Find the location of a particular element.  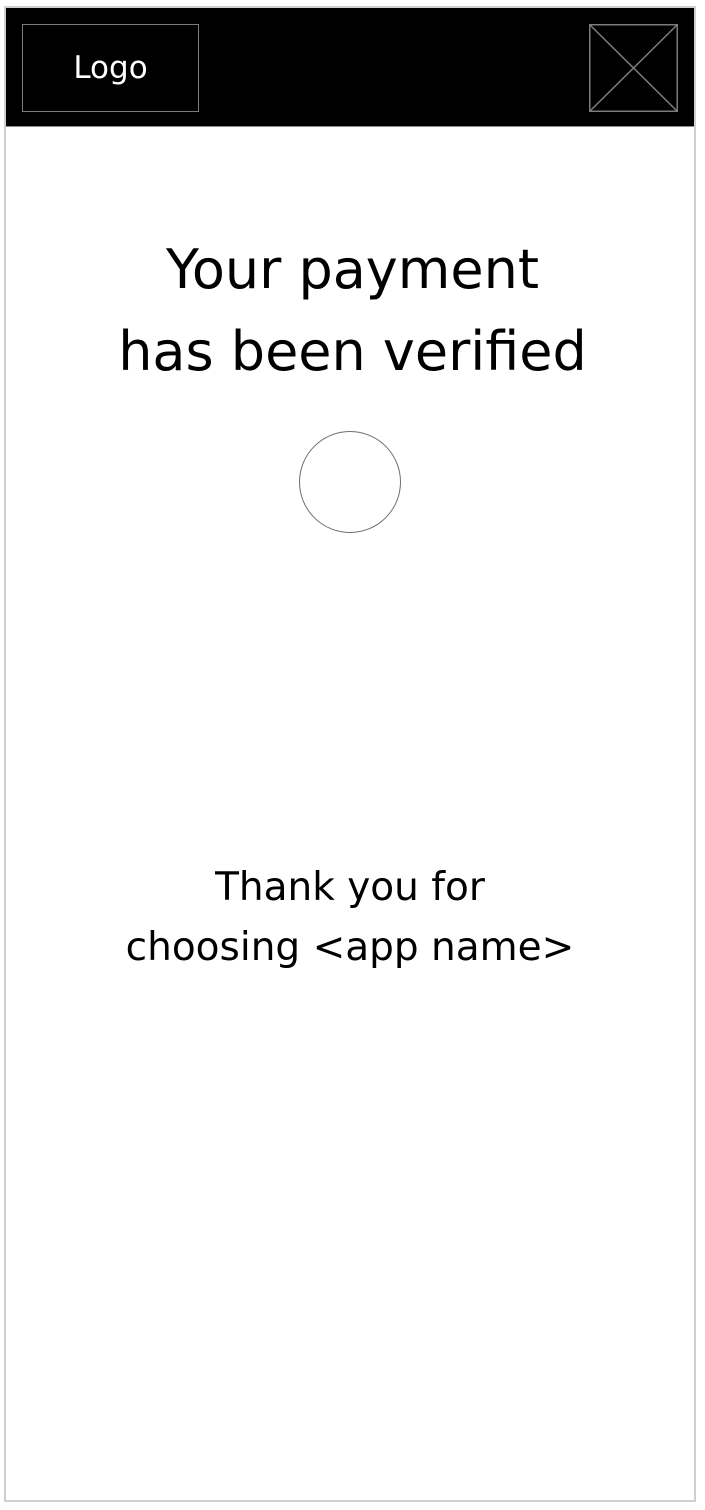

title-line-2: has been verified is located at coordinates (352, 351).